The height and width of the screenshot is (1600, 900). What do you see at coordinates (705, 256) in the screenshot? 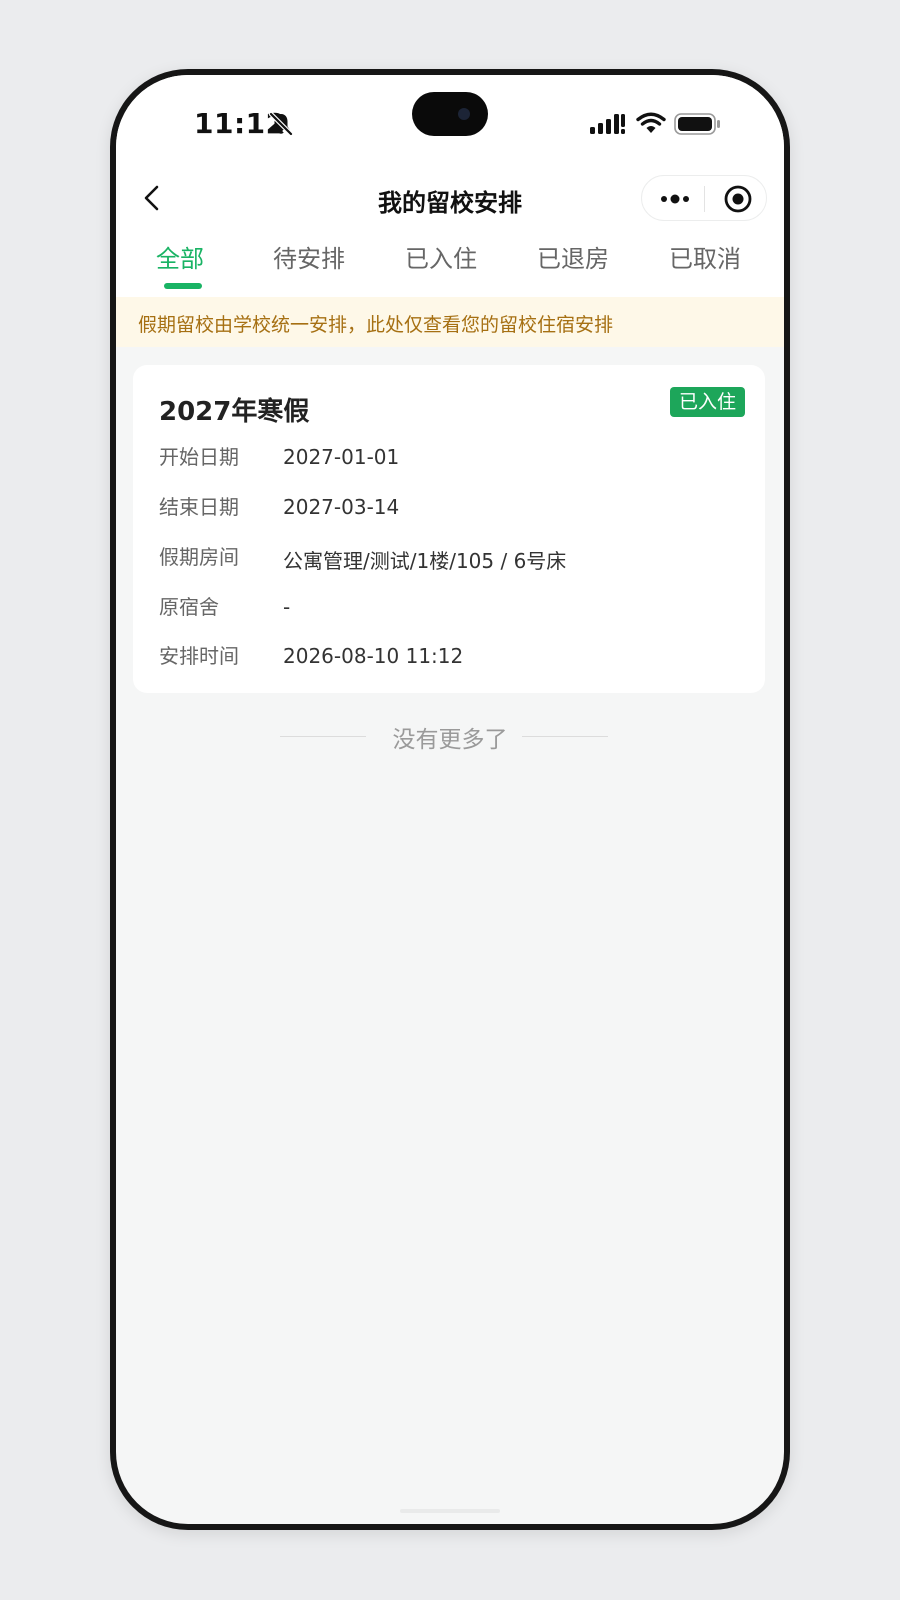
I see `tab-cancelled: 已取消` at bounding box center [705, 256].